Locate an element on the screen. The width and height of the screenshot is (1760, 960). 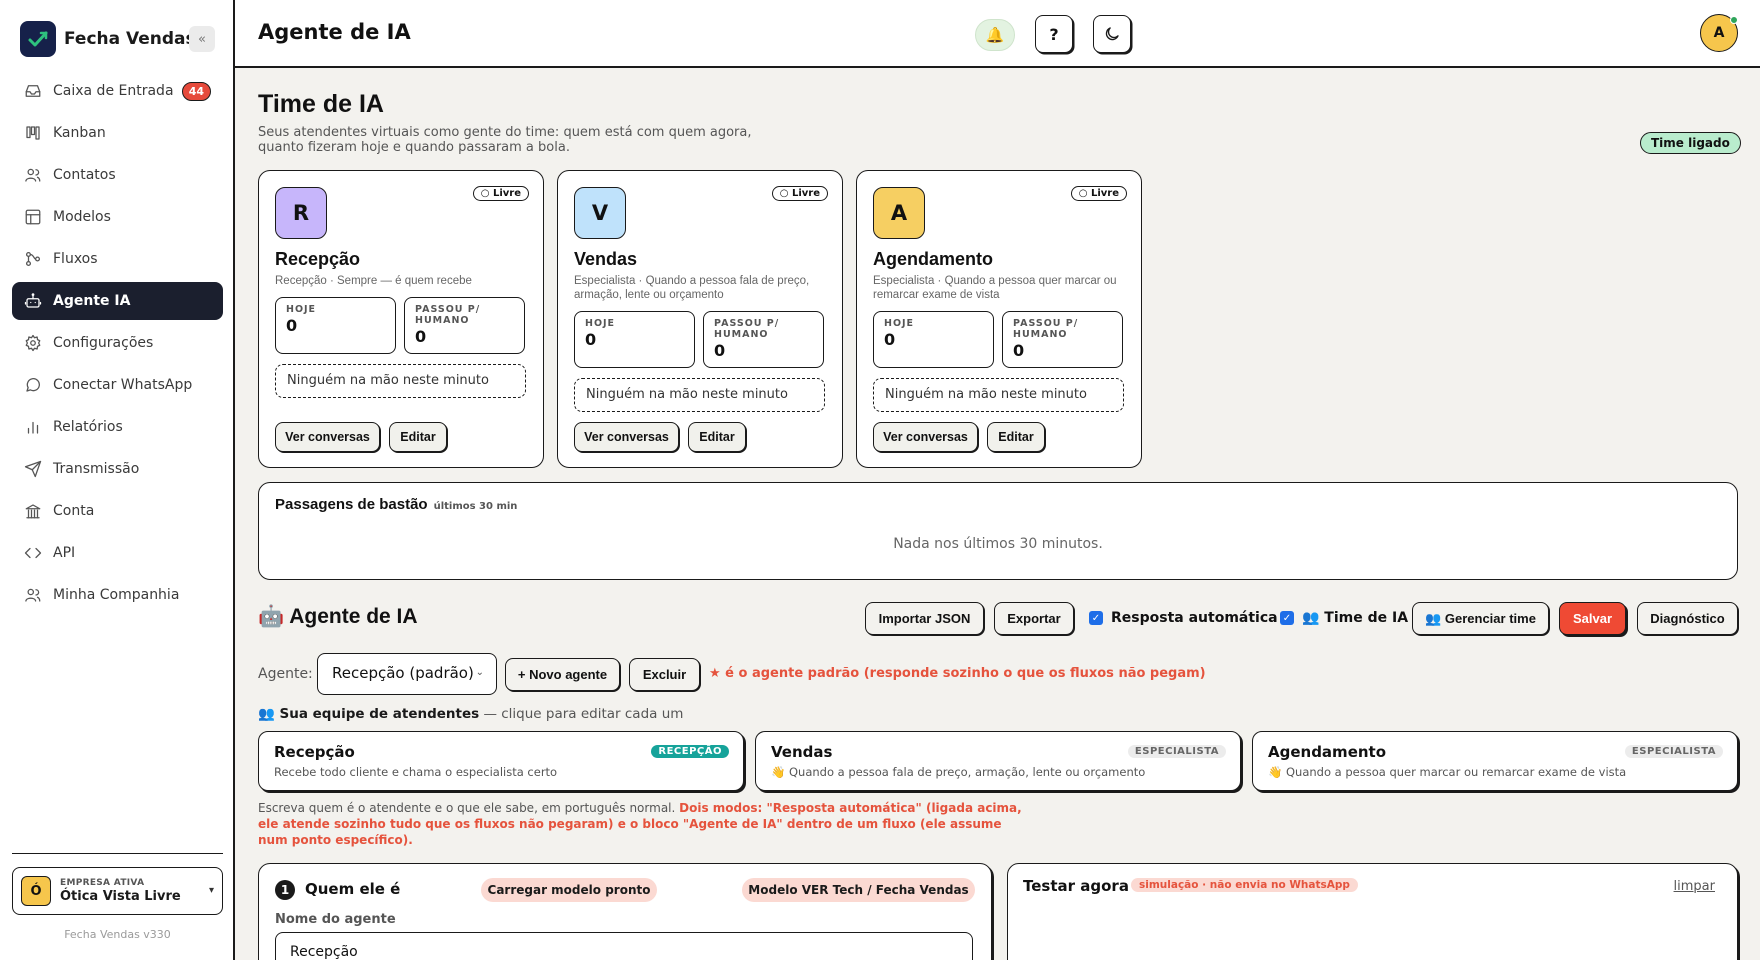
sidebar-item-label: Contatos is located at coordinates (84, 175).